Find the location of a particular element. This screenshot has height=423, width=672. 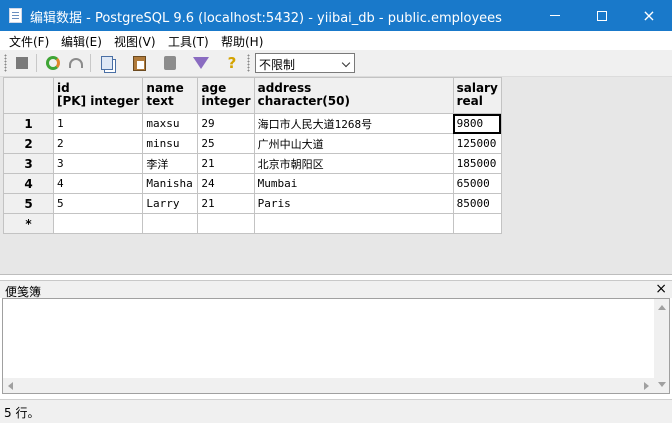

cell-name: 李洋 is located at coordinates (170, 163).